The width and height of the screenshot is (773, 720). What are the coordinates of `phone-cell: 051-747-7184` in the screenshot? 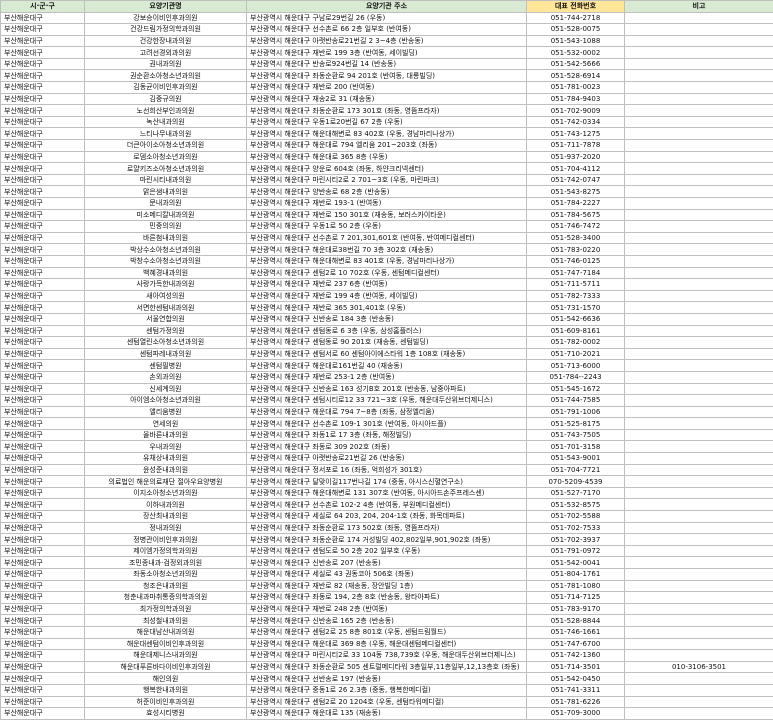 It's located at (576, 273).